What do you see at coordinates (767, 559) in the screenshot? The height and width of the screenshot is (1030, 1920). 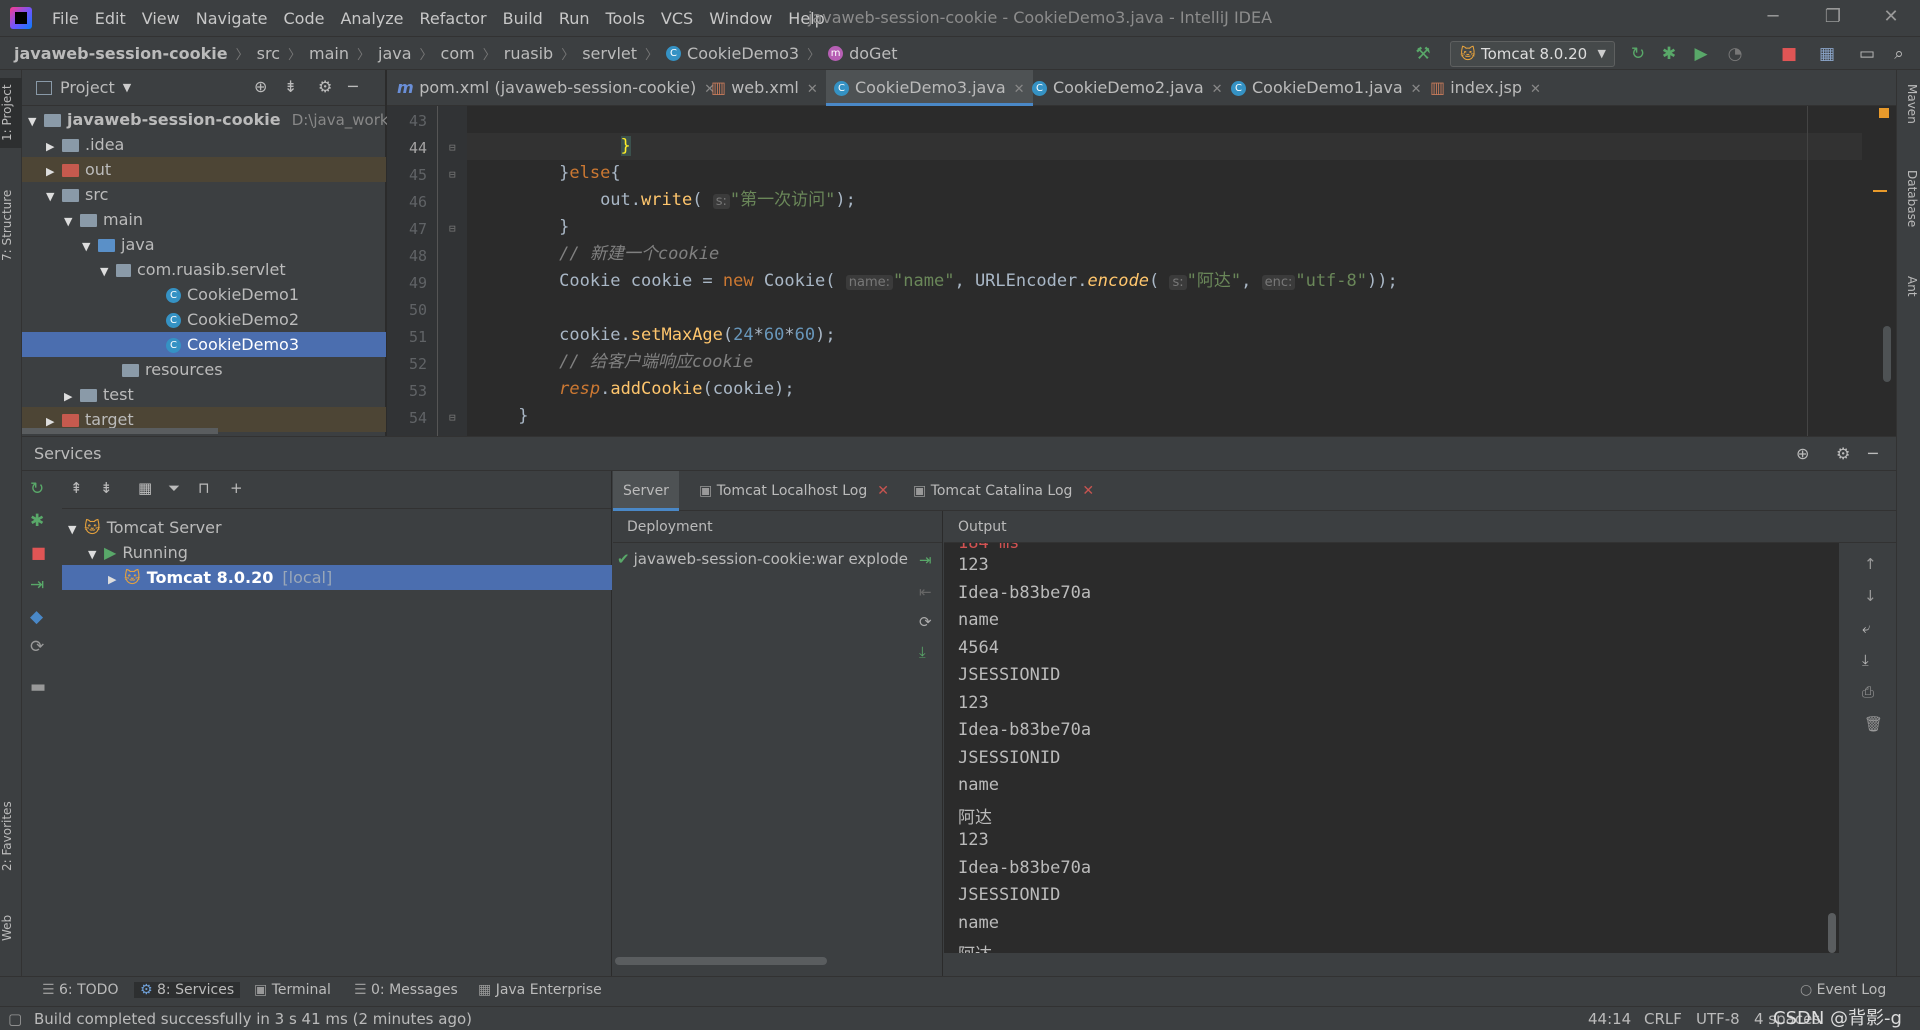 I see `deployment-item: ✔ javaweb-session-cookie:war explode` at bounding box center [767, 559].